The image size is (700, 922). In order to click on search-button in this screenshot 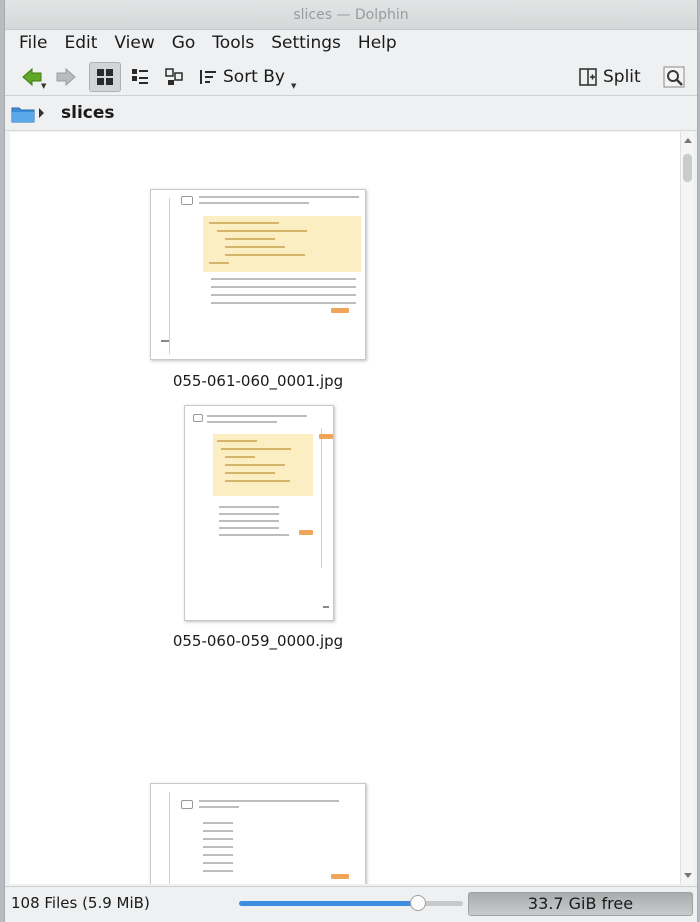, I will do `click(674, 77)`.